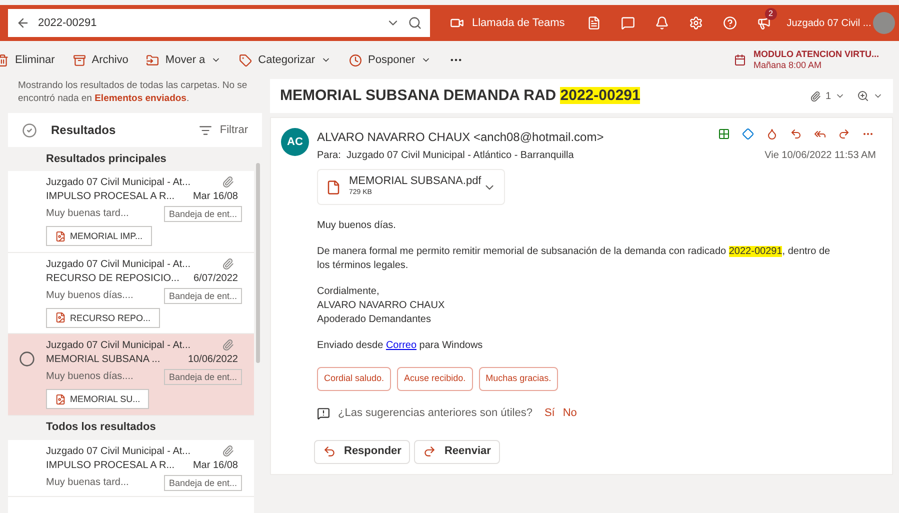 The image size is (899, 513). I want to click on toolbar-button: Mover a, so click(184, 60).